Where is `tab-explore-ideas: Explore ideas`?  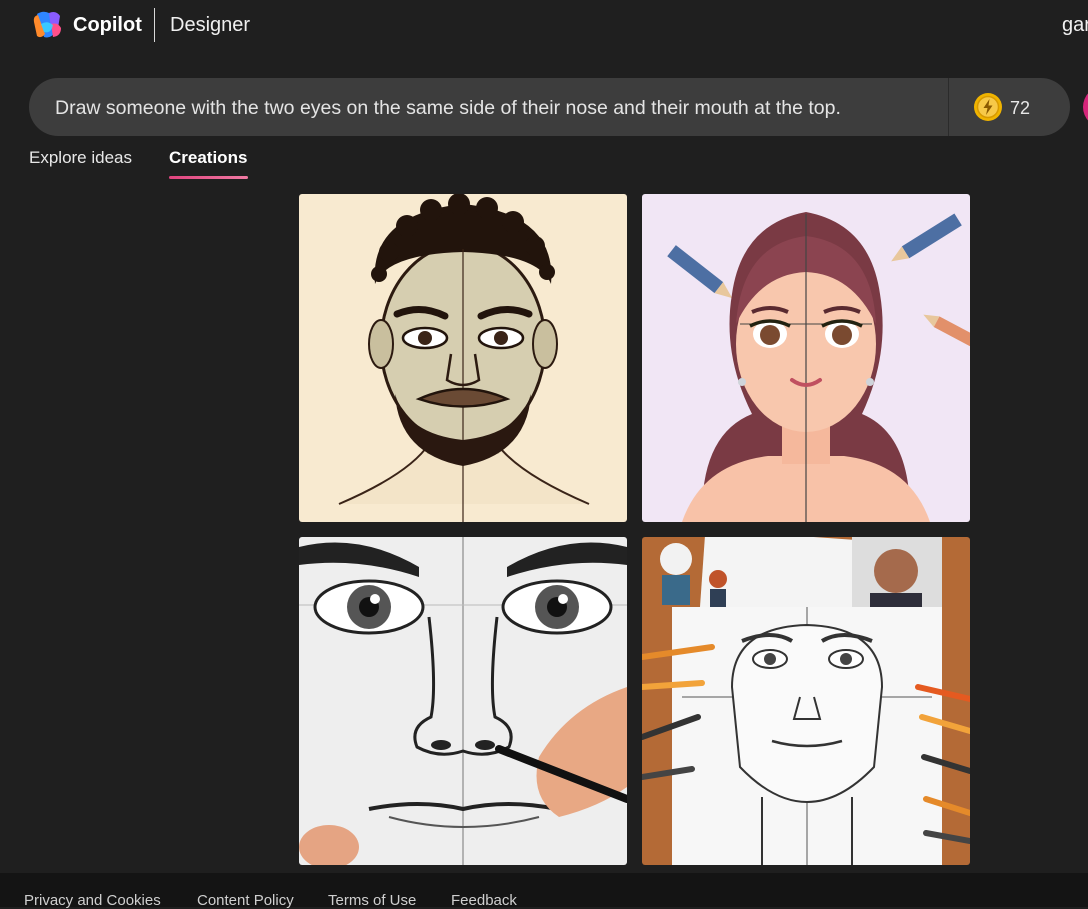 tab-explore-ideas: Explore ideas is located at coordinates (80, 158).